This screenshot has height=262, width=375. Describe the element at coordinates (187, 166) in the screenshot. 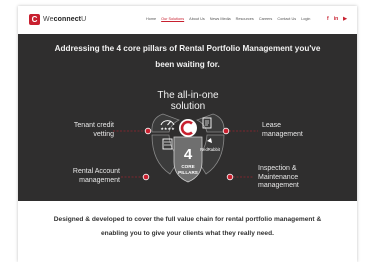

I see `center-label-core: CORE` at that location.